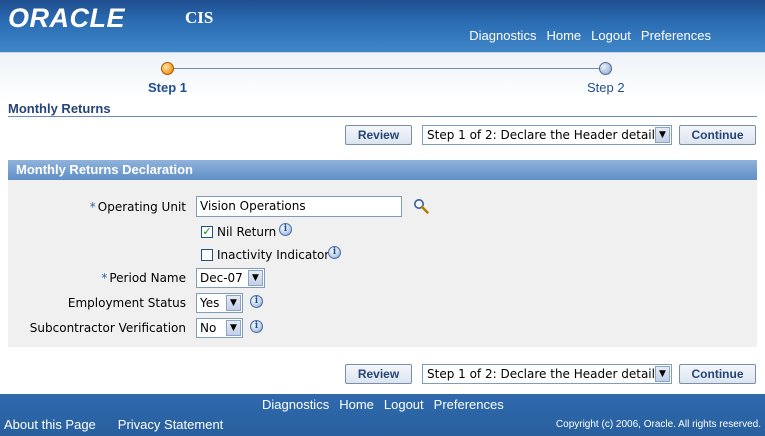 Image resolution: width=765 pixels, height=436 pixels. Describe the element at coordinates (544, 135) in the screenshot. I see `step-select-top-value: Step 1 of 2: Declare the Header details` at that location.